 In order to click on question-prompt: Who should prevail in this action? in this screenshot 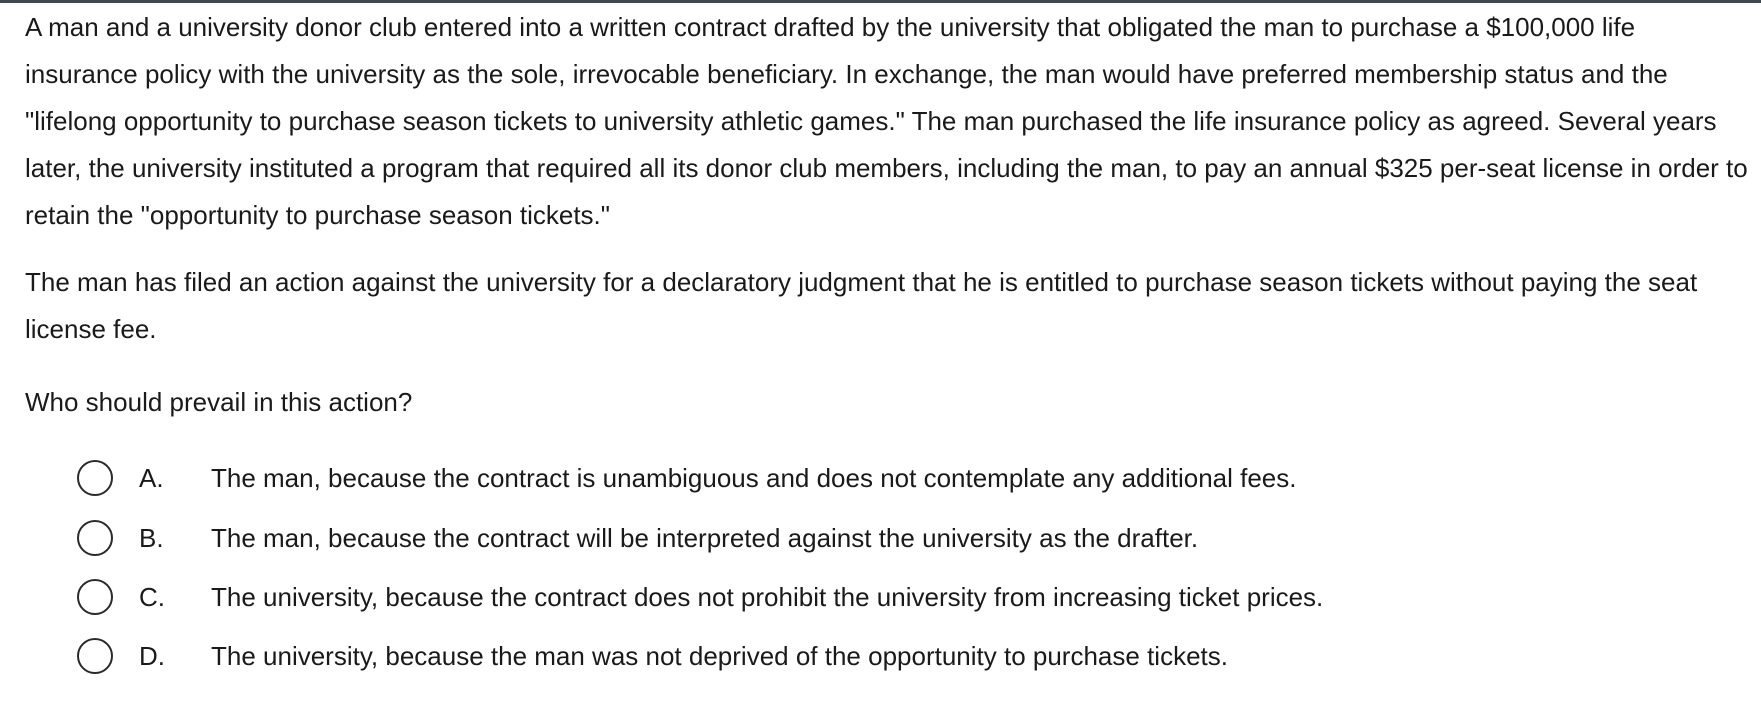, I will do `click(219, 402)`.